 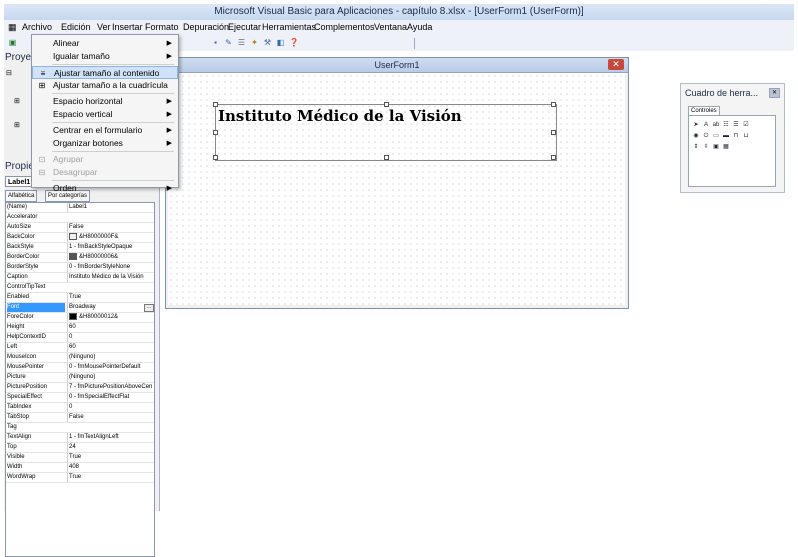 What do you see at coordinates (37, 27) in the screenshot?
I see `menu-archivo: Archivo` at bounding box center [37, 27].